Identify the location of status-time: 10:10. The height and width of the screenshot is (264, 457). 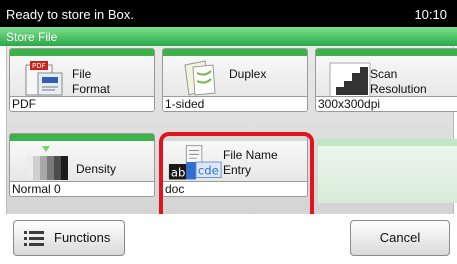
(430, 14).